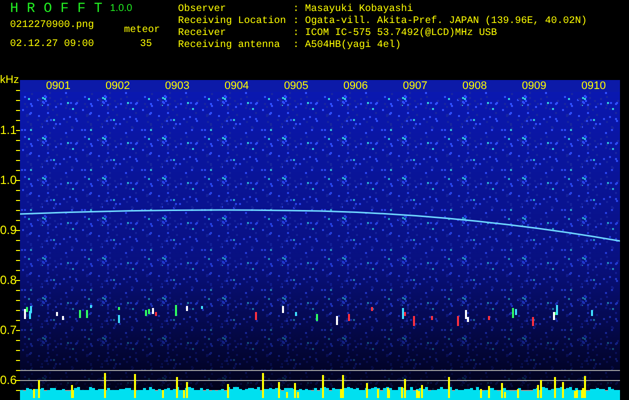 Image resolution: width=629 pixels, height=400 pixels. Describe the element at coordinates (395, 34) in the screenshot. I see `info-value: : ICOM IC-575 53.7492(@LCD)MHz USB` at that location.